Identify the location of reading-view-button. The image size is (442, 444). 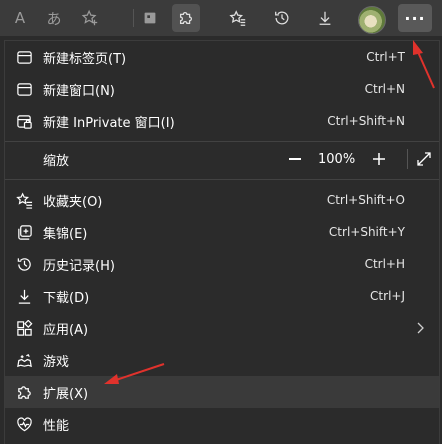
(150, 18).